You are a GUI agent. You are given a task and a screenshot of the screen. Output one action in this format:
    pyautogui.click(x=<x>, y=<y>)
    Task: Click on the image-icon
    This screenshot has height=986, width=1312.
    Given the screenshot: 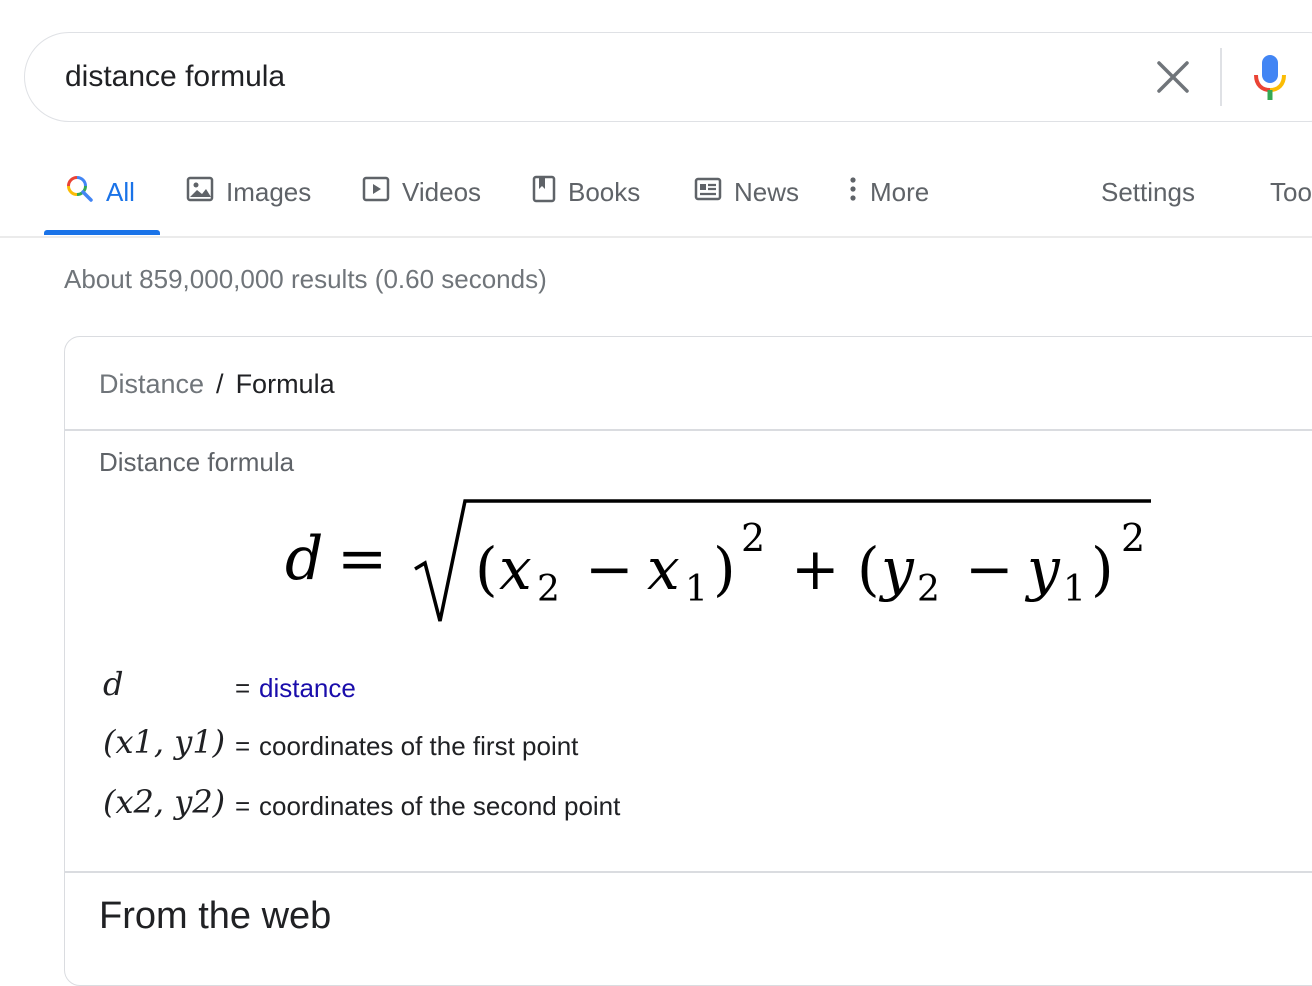 What is the action you would take?
    pyautogui.click(x=200, y=192)
    